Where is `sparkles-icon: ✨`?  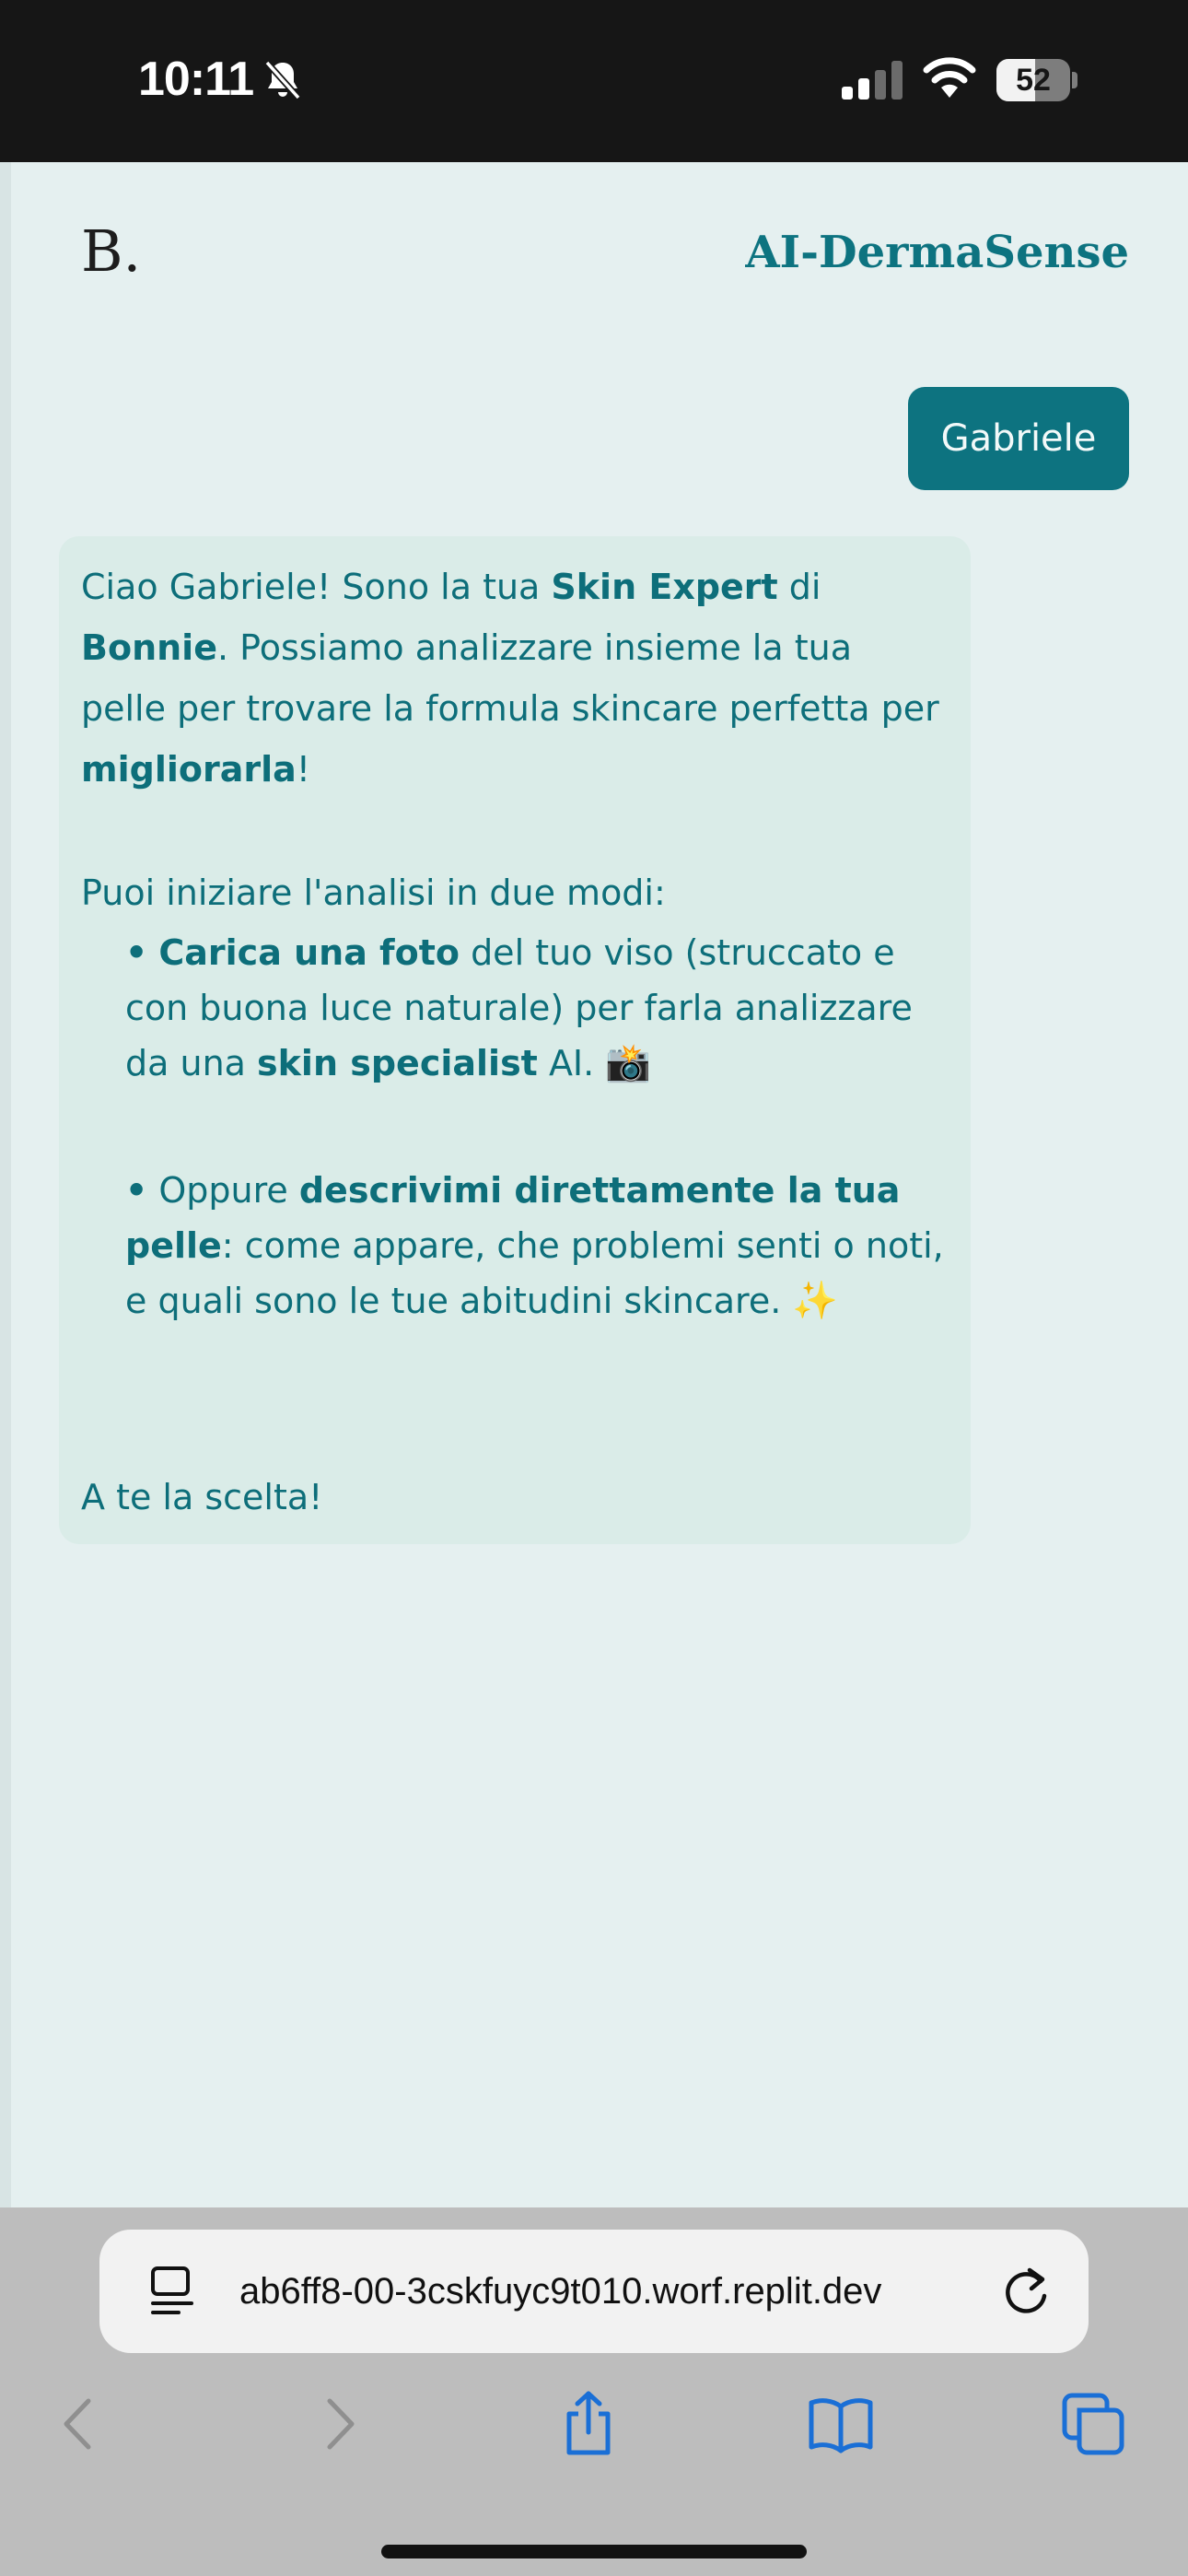 sparkles-icon: ✨ is located at coordinates (815, 1301).